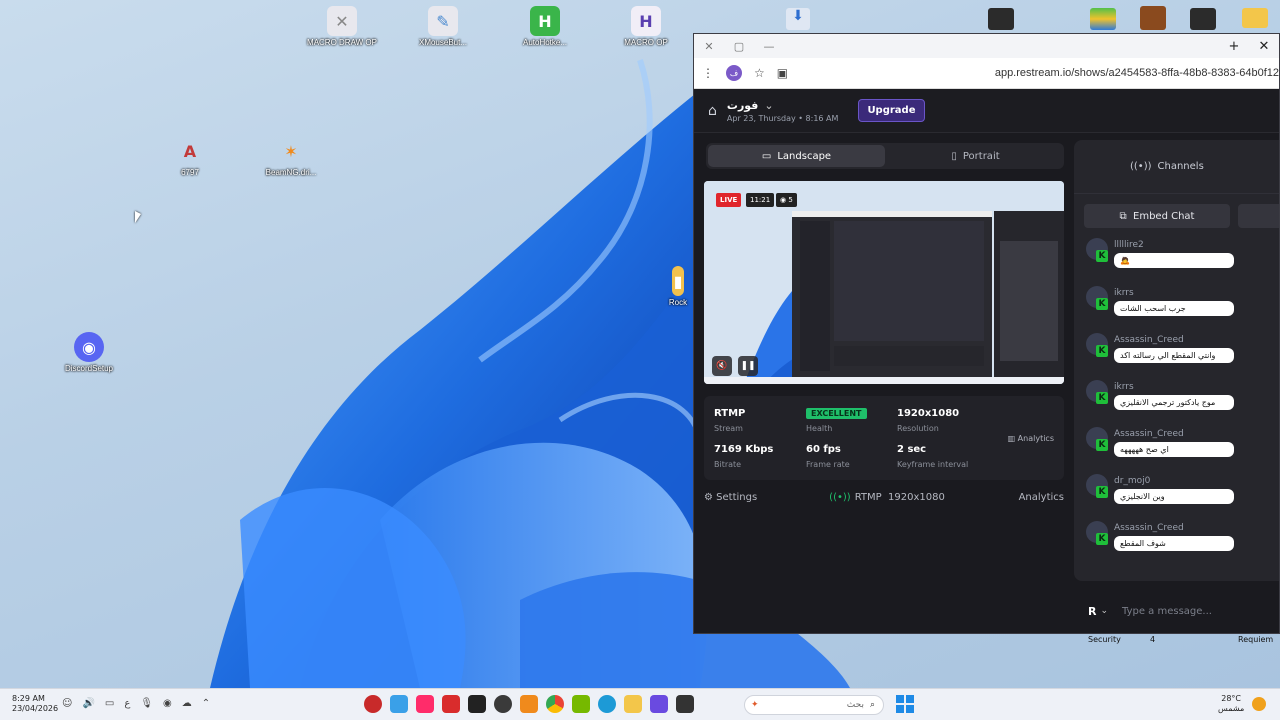 Image resolution: width=1280 pixels, height=720 pixels. I want to click on show-info: فورت ⌄ Apr 23, Thursday • 8:16 AM, so click(783, 111).